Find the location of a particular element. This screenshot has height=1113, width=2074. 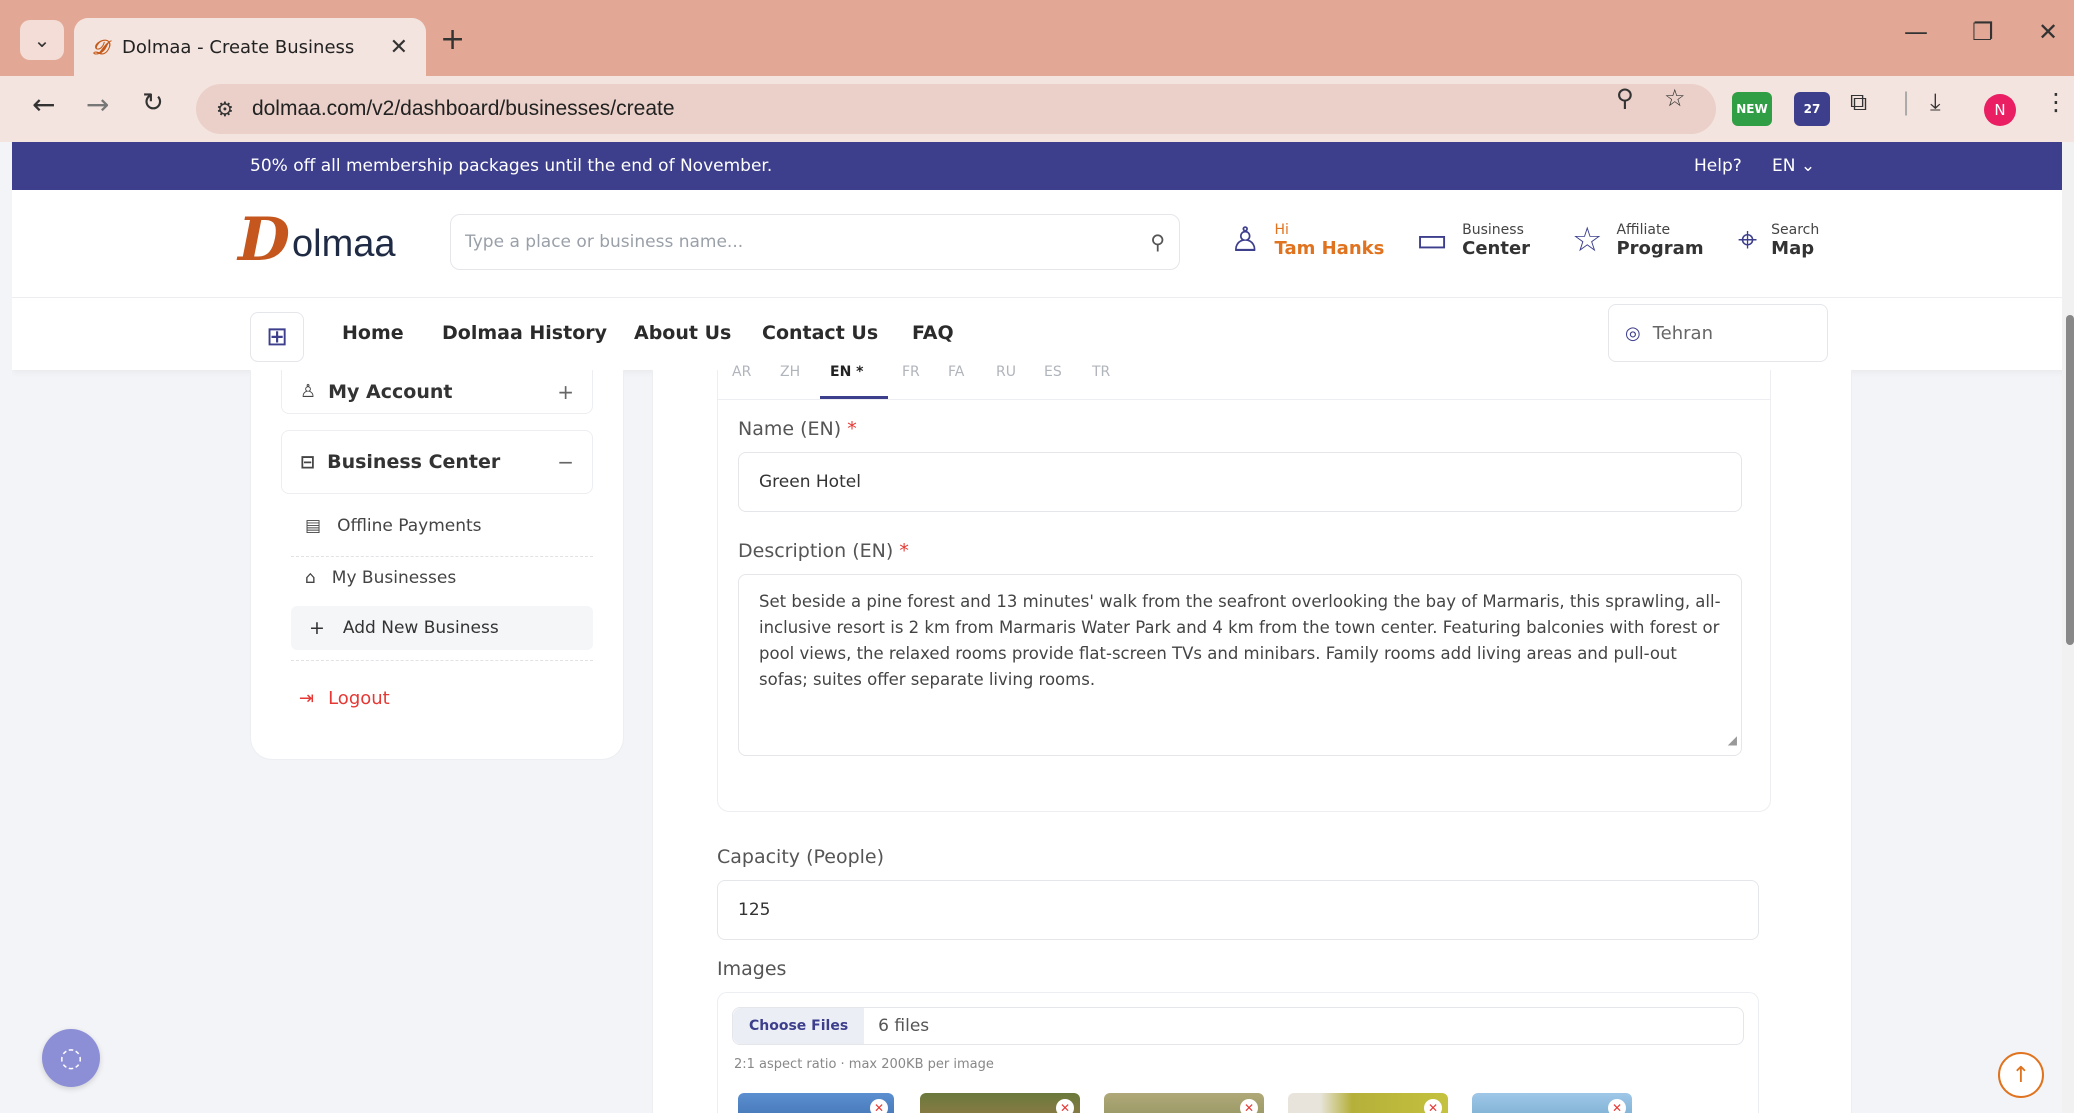

language-tabs: AR ZH EN * FR FA RU ES TR is located at coordinates (1244, 382).